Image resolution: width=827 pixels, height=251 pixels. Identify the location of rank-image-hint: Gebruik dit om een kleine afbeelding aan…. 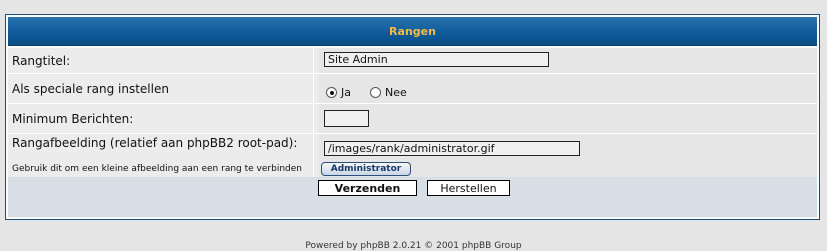
(157, 169).